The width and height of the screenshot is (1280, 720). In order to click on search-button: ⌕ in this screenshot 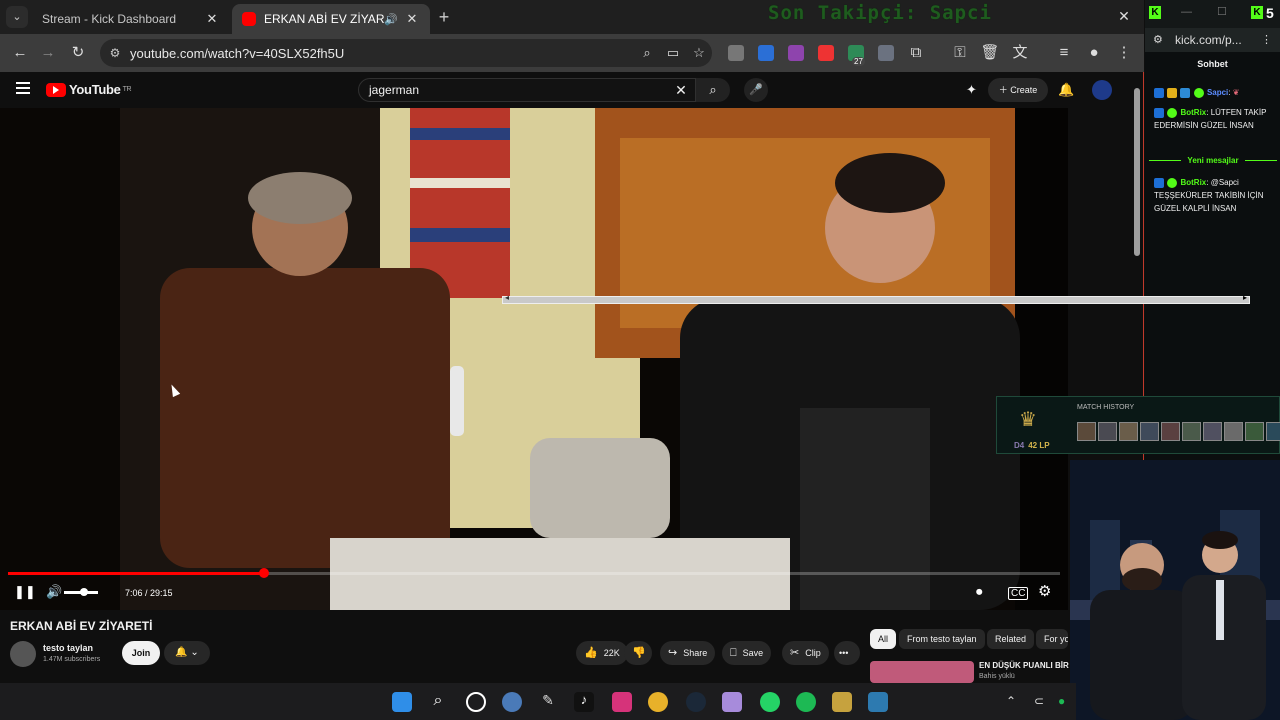, I will do `click(713, 90)`.